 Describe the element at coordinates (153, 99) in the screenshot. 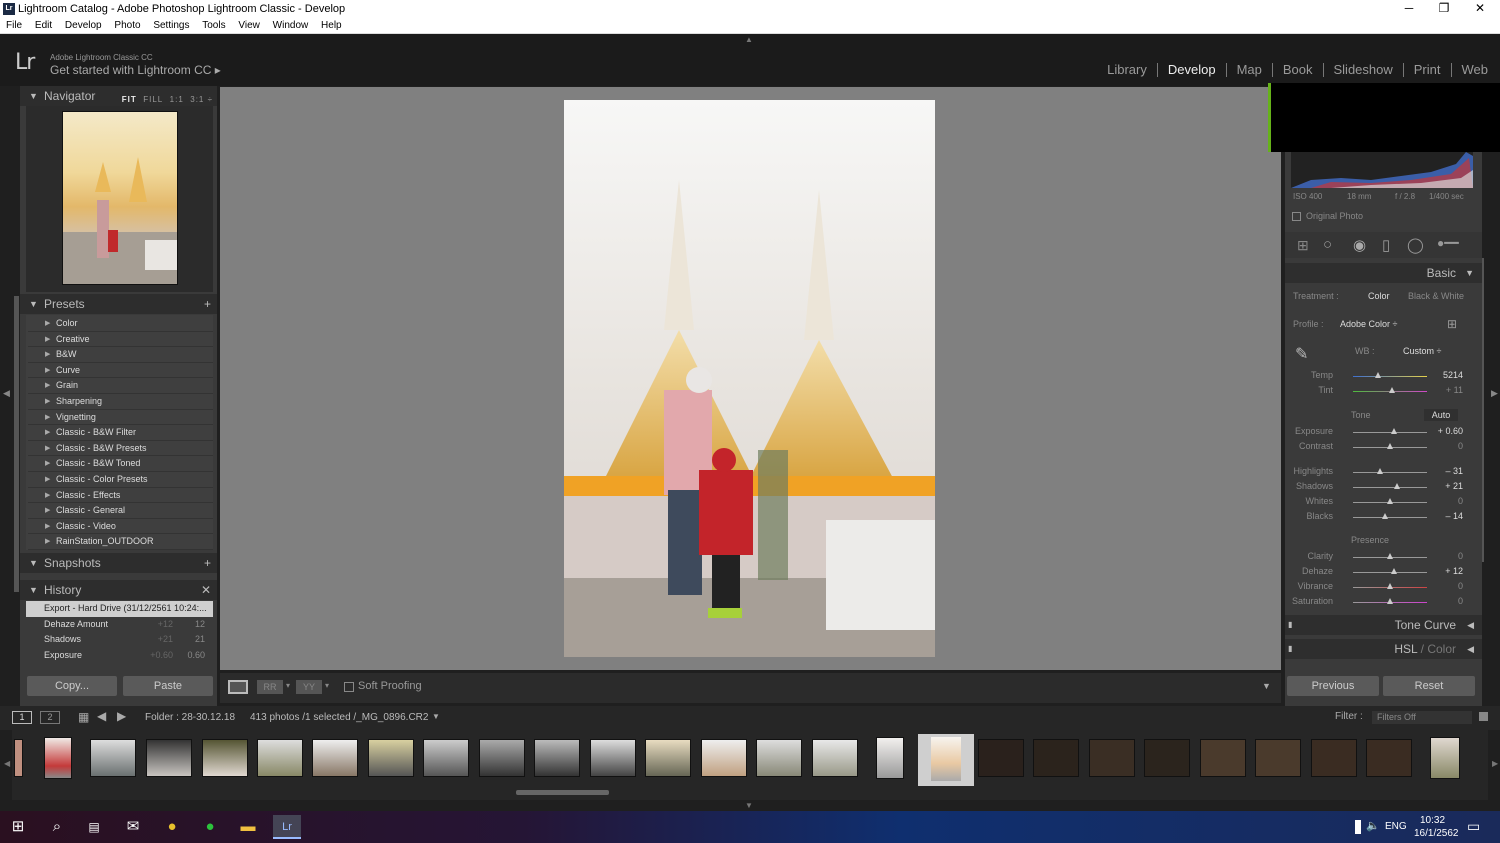

I see `zoom-fill: FILL` at that location.